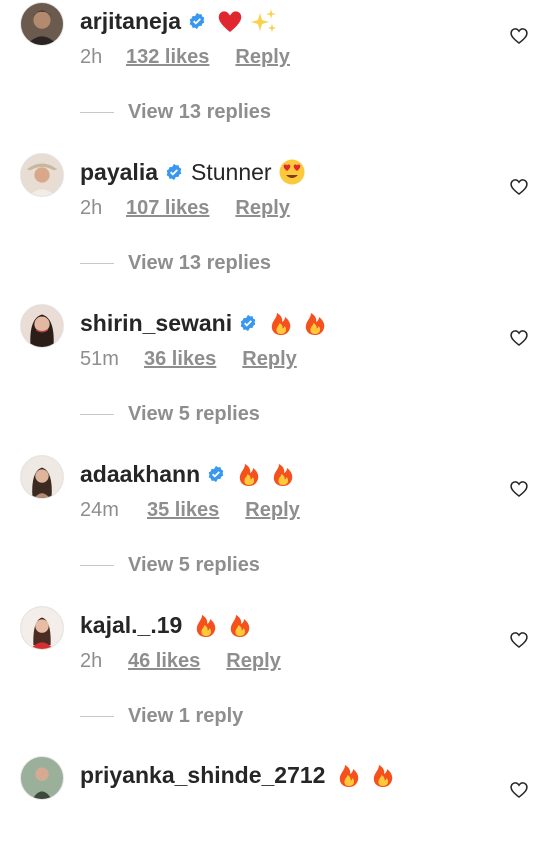  I want to click on comment-line: kajal._.19, so click(167, 625).